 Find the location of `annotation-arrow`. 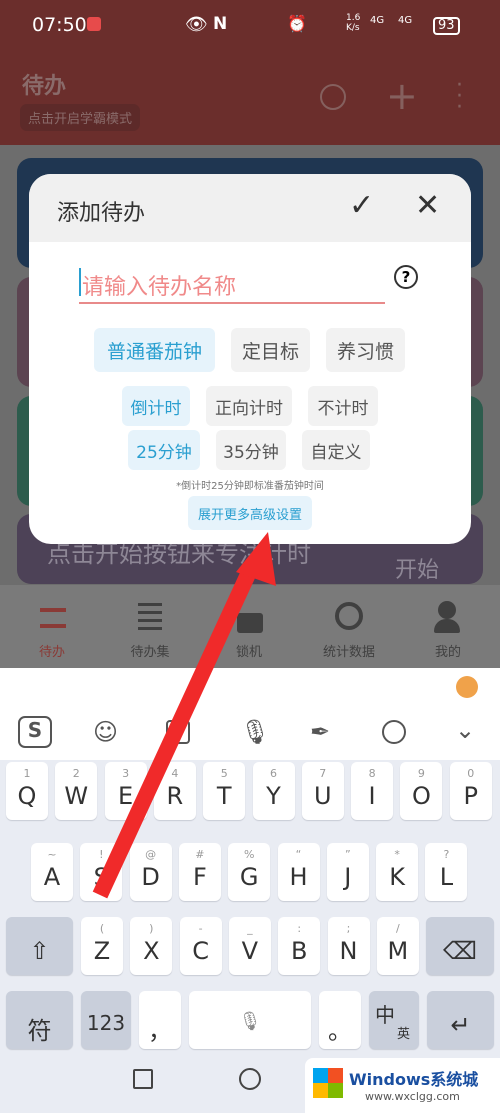

annotation-arrow is located at coordinates (184, 715).